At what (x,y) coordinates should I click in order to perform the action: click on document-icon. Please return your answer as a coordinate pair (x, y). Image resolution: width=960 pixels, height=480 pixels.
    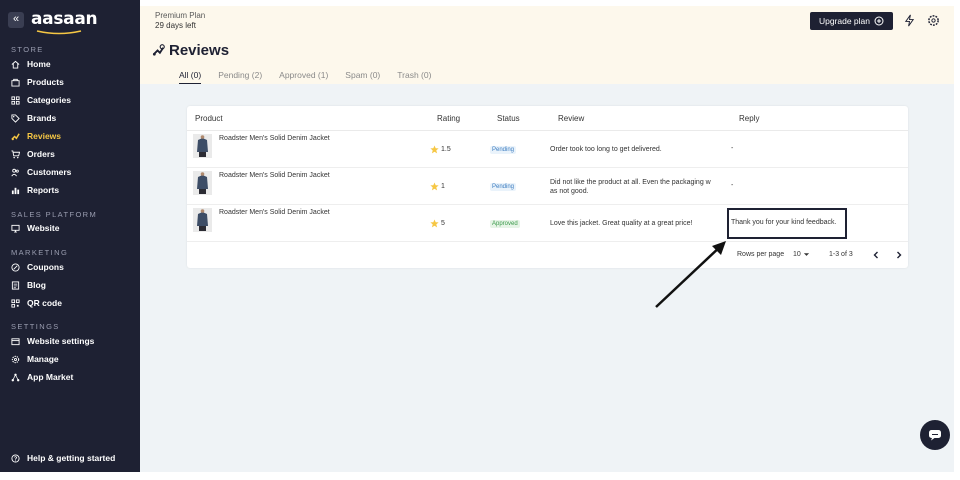
    Looking at the image, I should click on (15, 285).